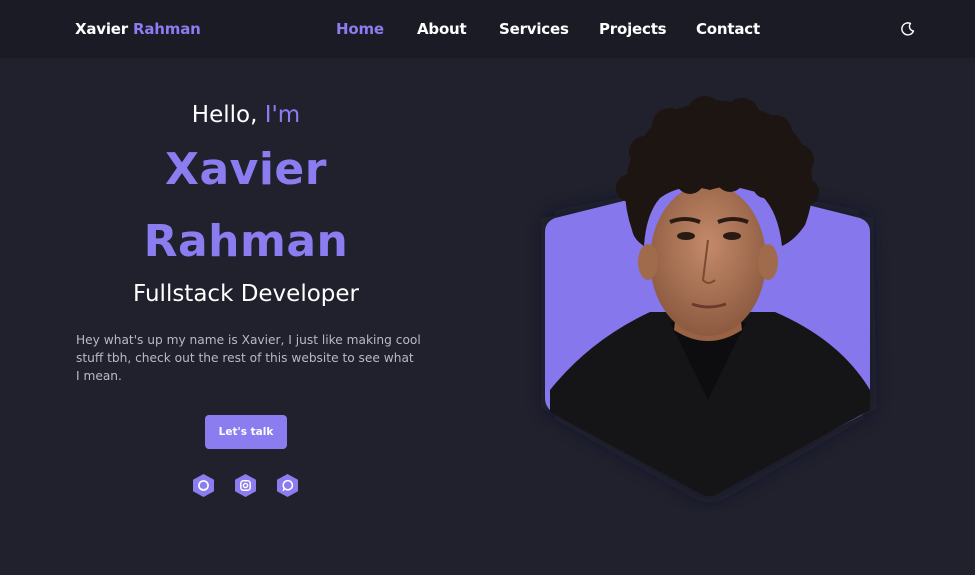 Image resolution: width=975 pixels, height=575 pixels. Describe the element at coordinates (908, 29) in the screenshot. I see `moon-icon` at that location.